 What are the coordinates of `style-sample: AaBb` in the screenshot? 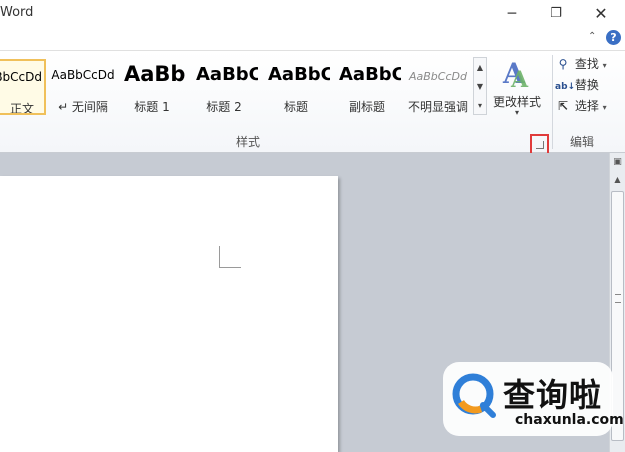 It's located at (155, 74).